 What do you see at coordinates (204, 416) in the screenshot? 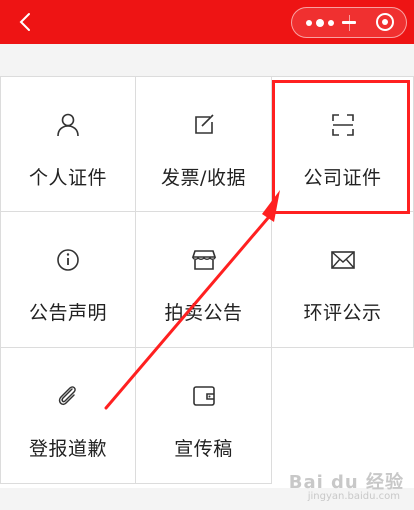
I see `grid-item-press-release: 宣传稿` at bounding box center [204, 416].